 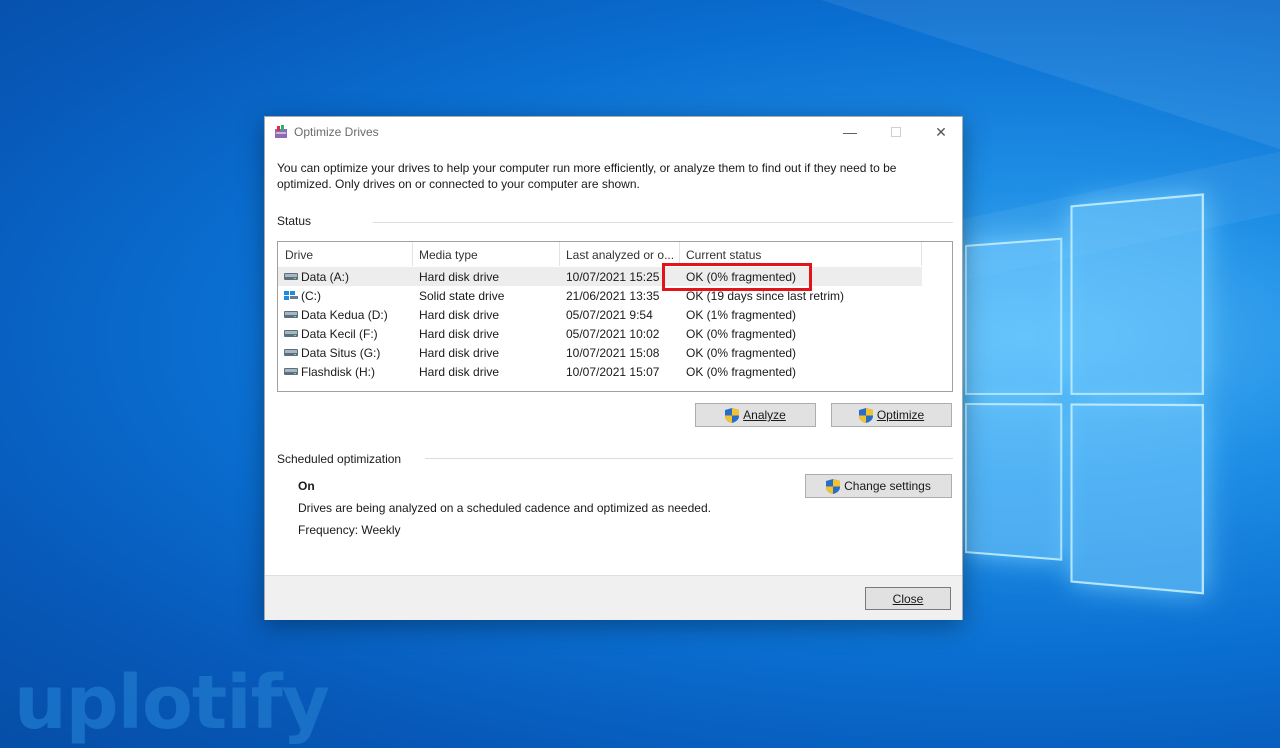 I want to click on close-window-button: ✕, so click(x=941, y=132).